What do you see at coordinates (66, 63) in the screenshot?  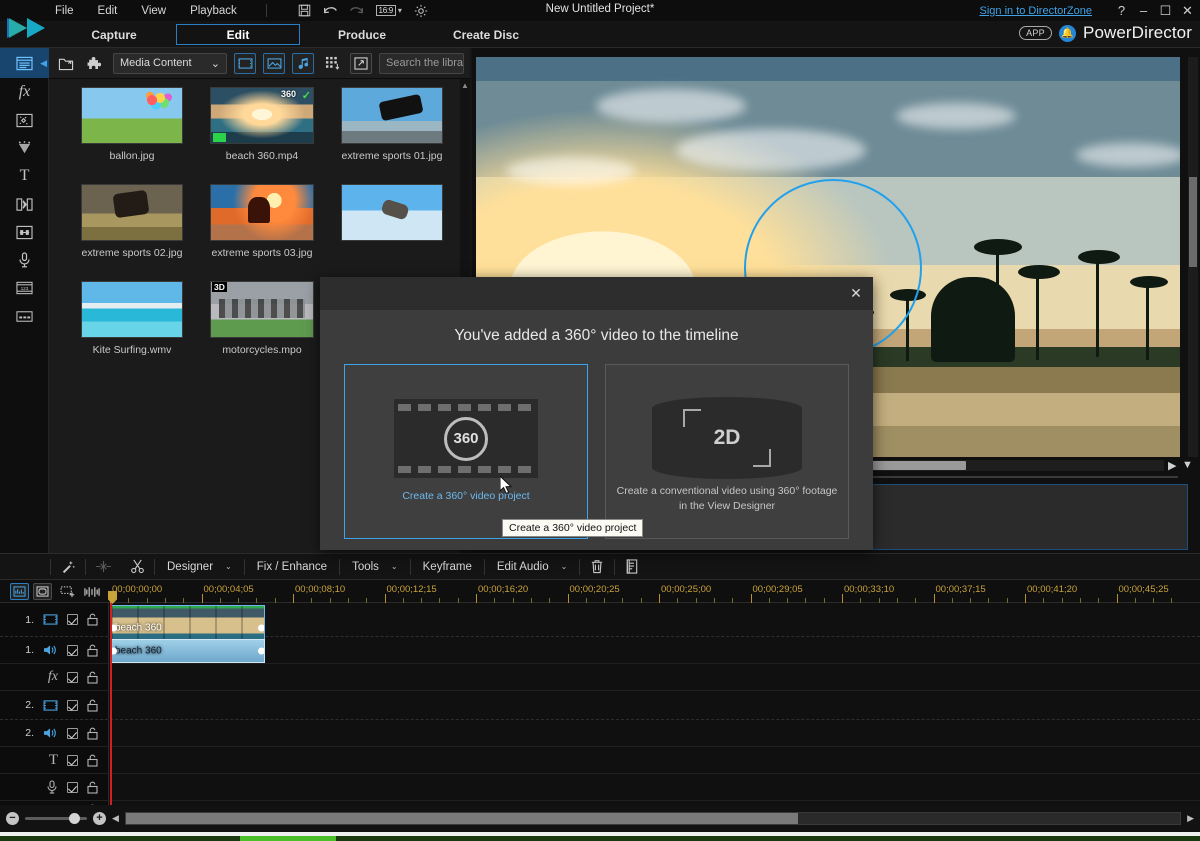 I see `import-media-icon` at bounding box center [66, 63].